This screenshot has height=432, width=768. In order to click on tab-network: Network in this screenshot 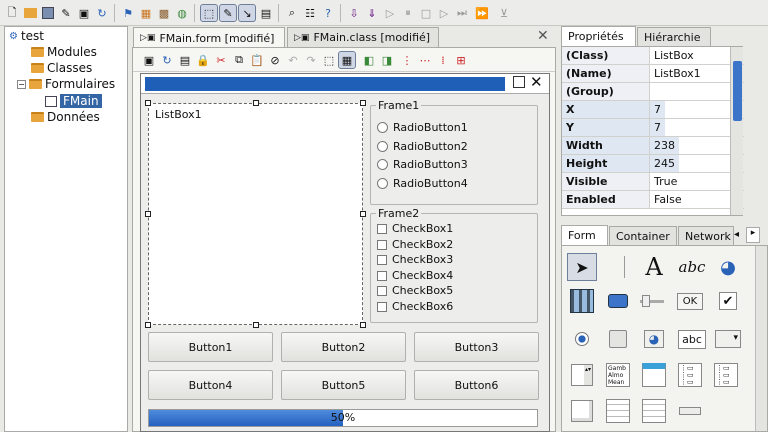, I will do `click(706, 236)`.